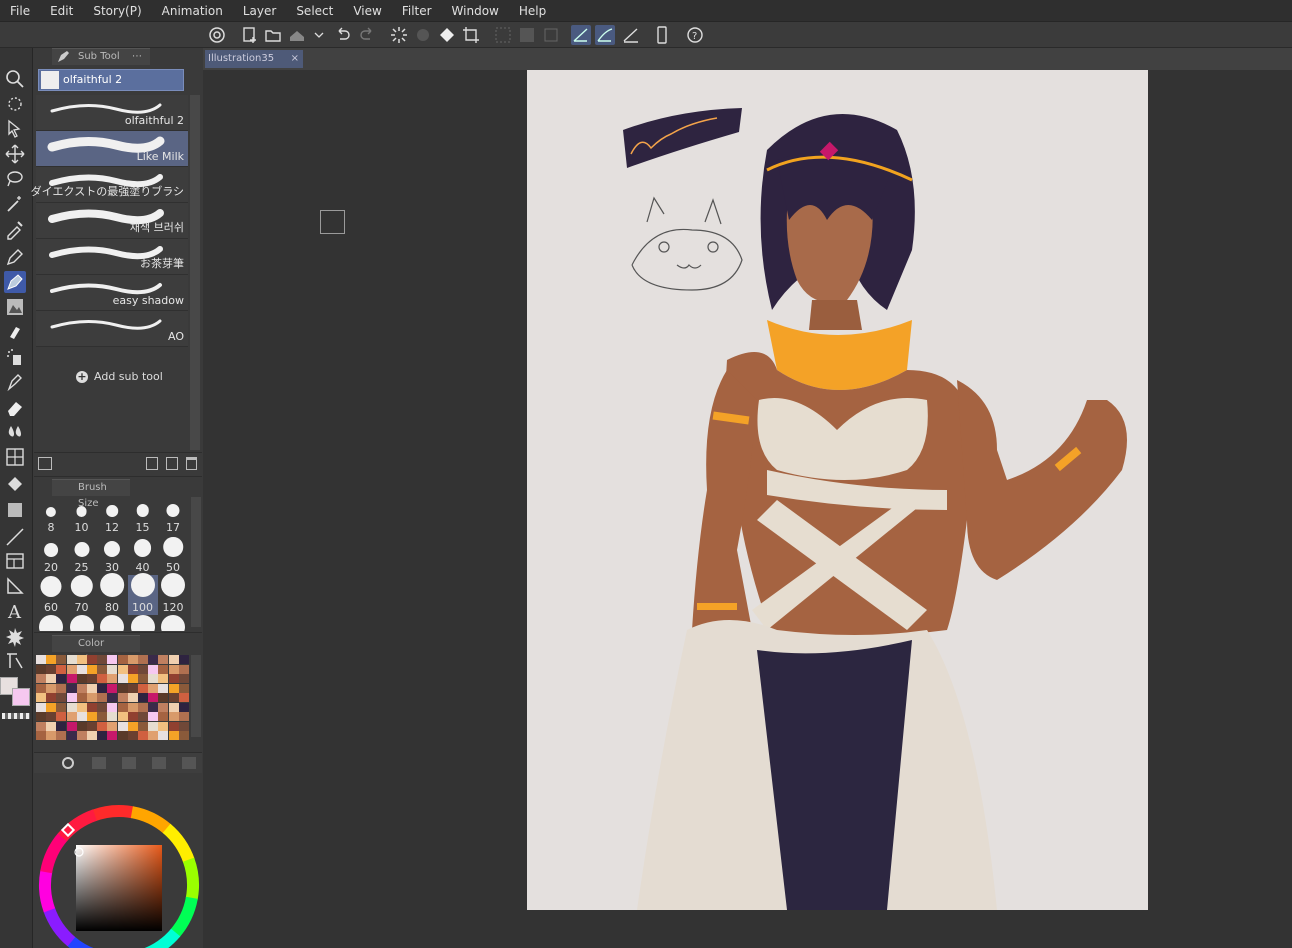 Image resolution: width=1292 pixels, height=948 pixels. I want to click on blend-icon, so click(15, 432).